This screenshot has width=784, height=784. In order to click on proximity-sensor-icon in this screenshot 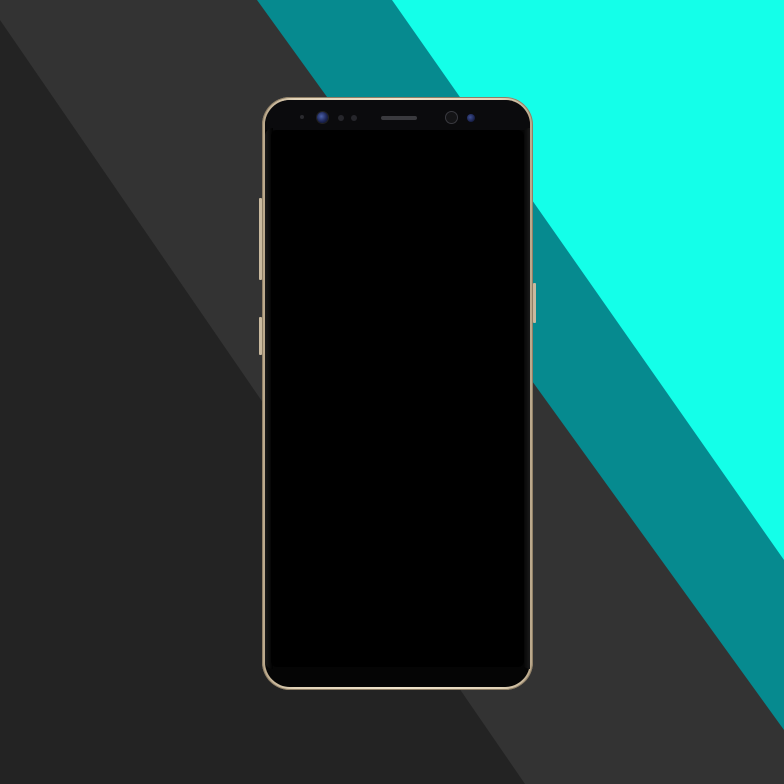, I will do `click(302, 117)`.